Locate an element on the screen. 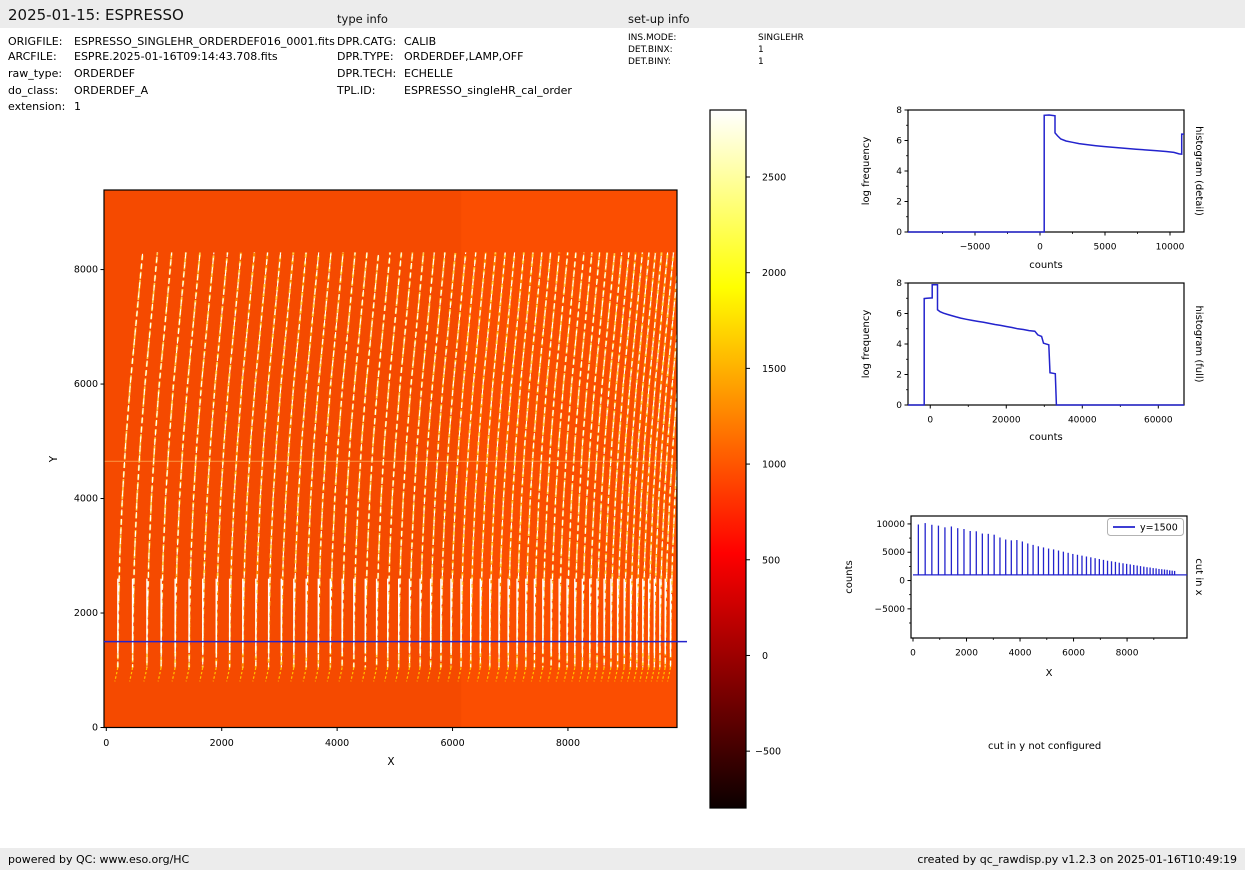 The width and height of the screenshot is (1245, 870). type-info-row: DPR.TYPE: ORDERDEF,LAMP,OFF is located at coordinates (430, 56).